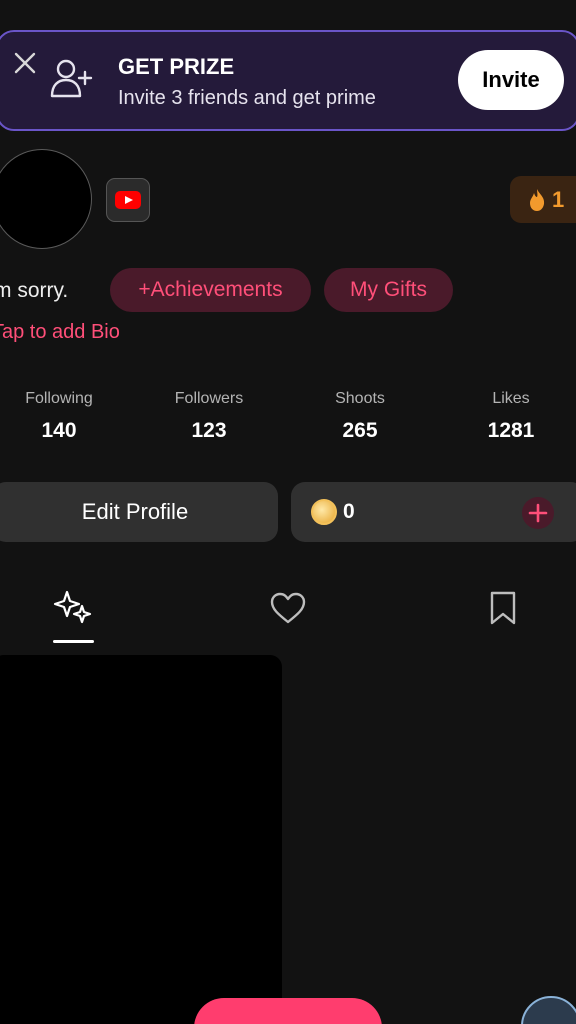  What do you see at coordinates (59, 430) in the screenshot?
I see `stat-value: 140` at bounding box center [59, 430].